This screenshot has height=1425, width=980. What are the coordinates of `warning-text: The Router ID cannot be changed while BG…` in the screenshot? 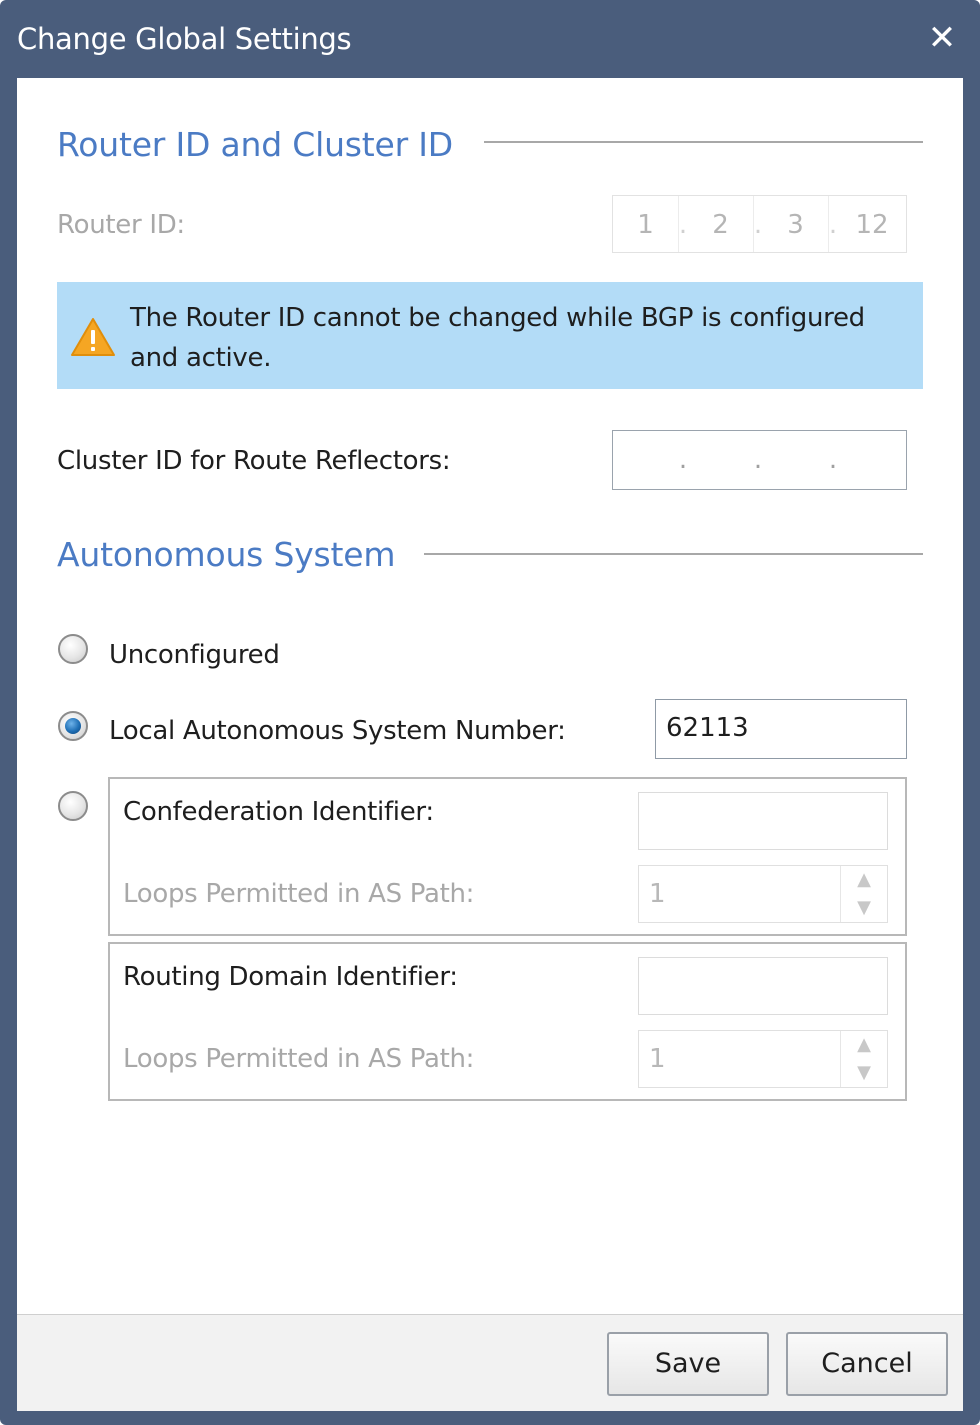 It's located at (497, 338).